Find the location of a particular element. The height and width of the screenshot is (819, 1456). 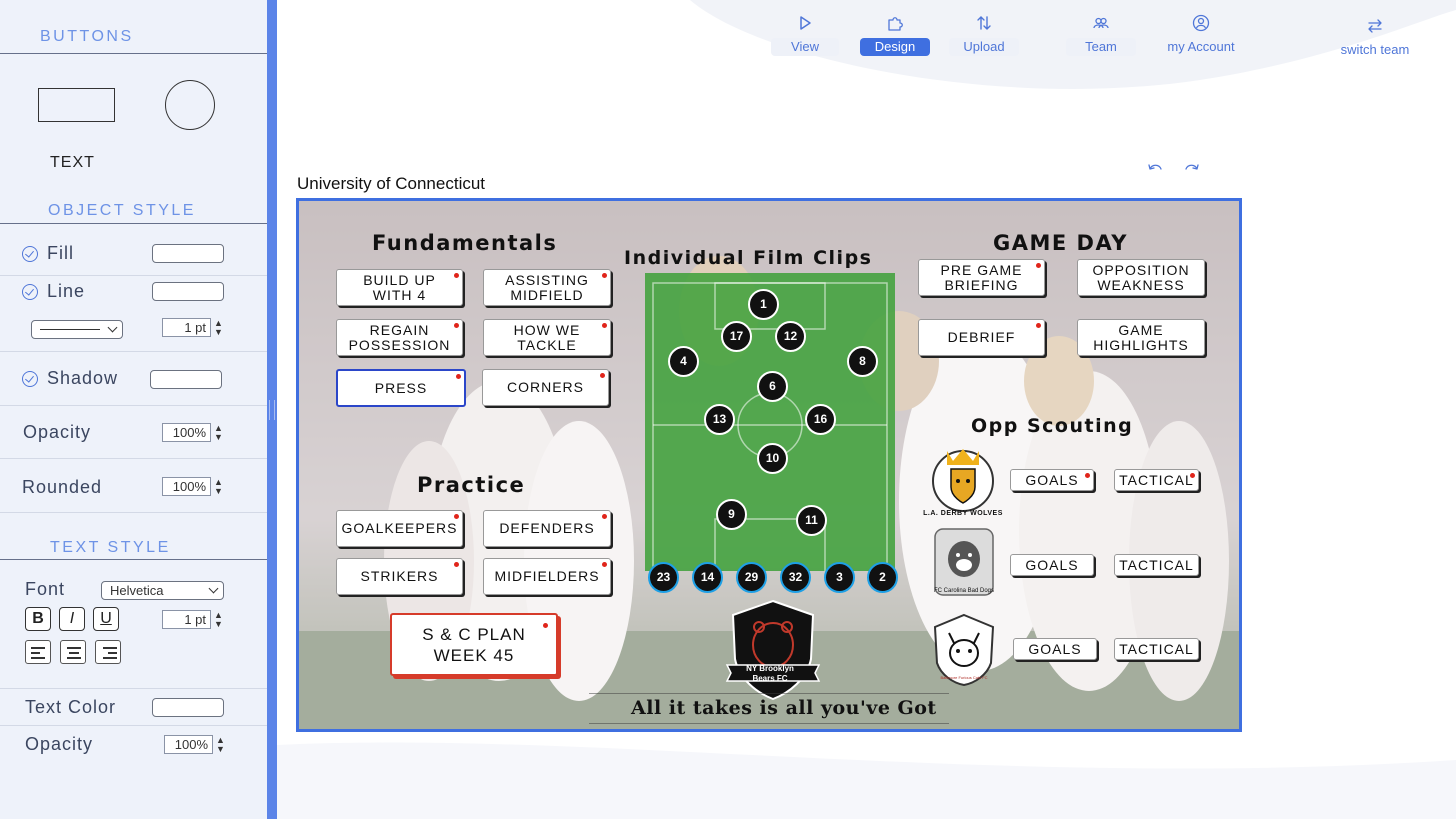

button-label: BUILD UP WITH 4 is located at coordinates (399, 287).